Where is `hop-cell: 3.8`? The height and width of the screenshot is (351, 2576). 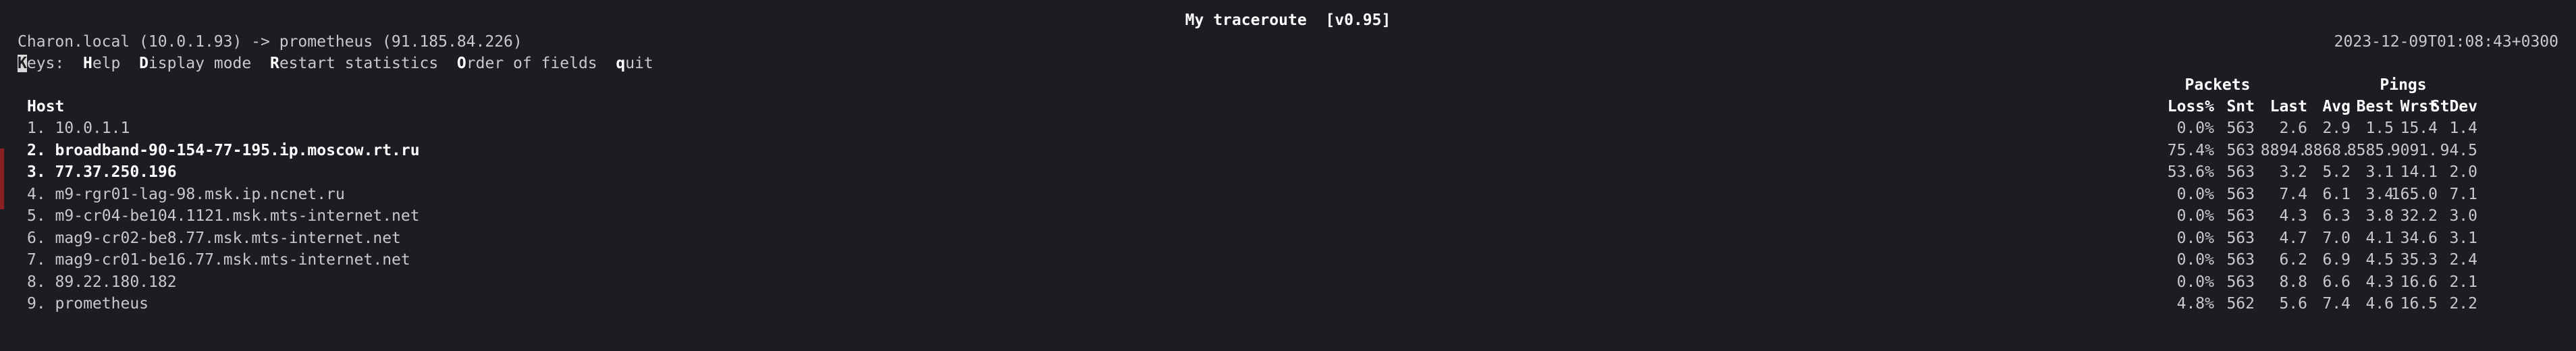
hop-cell: 3.8 is located at coordinates (2379, 216).